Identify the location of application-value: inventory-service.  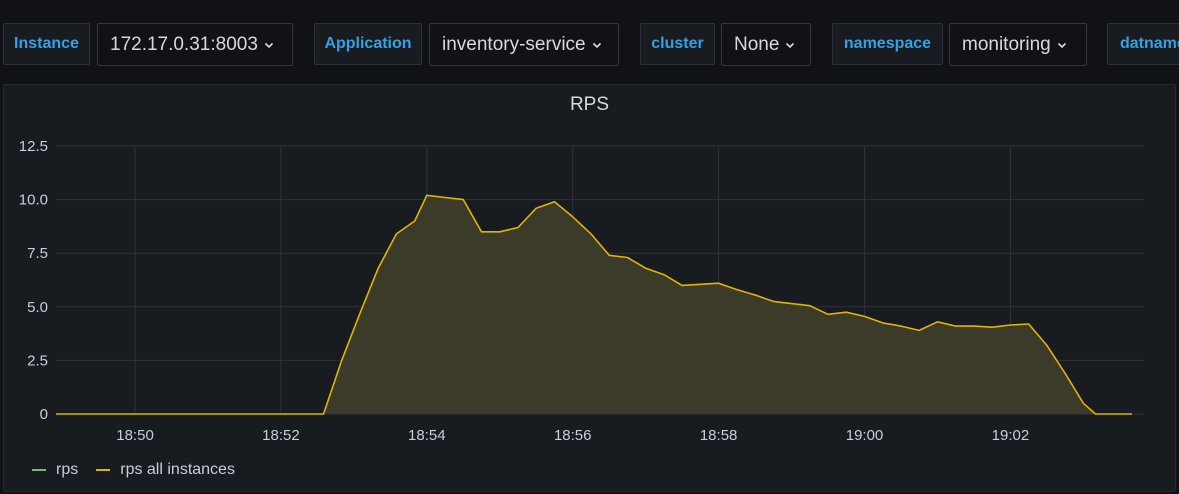
(514, 44).